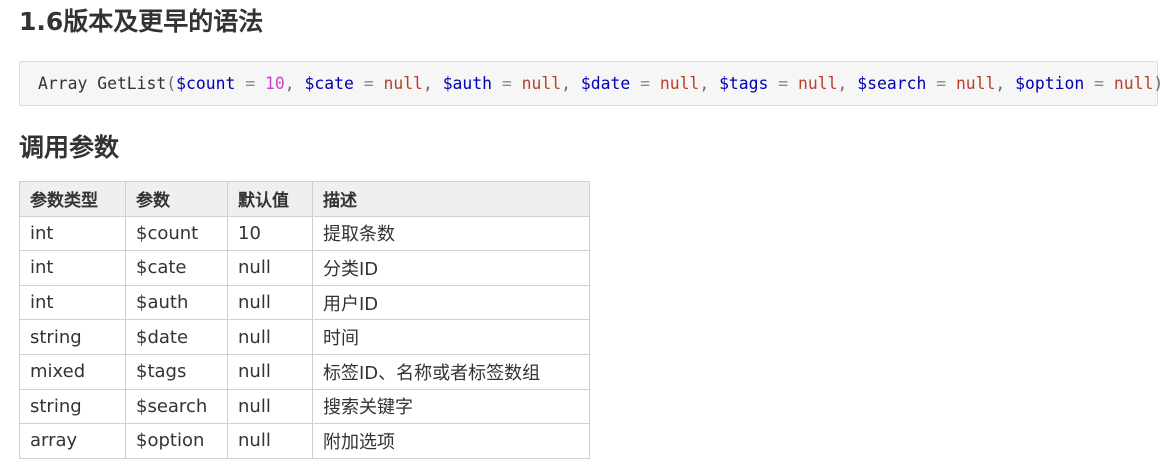 This screenshot has width=1164, height=475. What do you see at coordinates (605, 83) in the screenshot?
I see `code-token-var: $date` at bounding box center [605, 83].